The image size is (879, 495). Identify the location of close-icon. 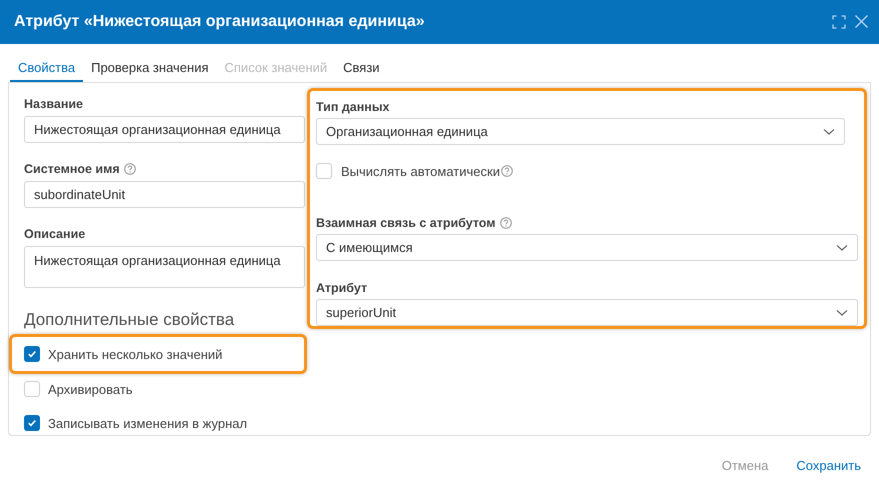
(861, 22).